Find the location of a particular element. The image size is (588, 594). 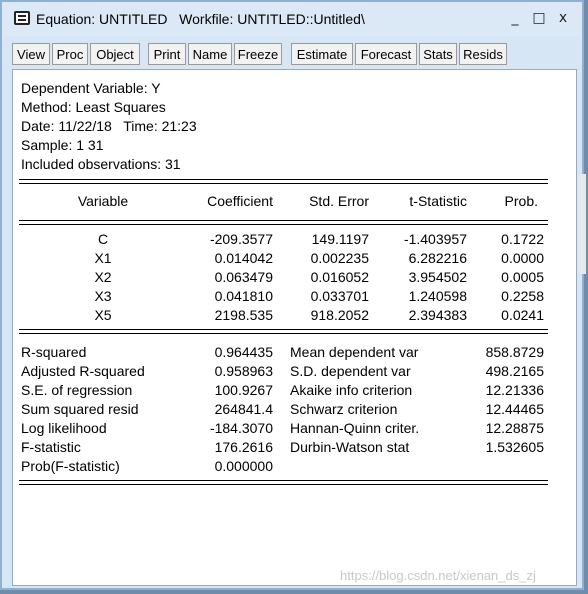

stat-value: 12.44465 is located at coordinates (514, 409).